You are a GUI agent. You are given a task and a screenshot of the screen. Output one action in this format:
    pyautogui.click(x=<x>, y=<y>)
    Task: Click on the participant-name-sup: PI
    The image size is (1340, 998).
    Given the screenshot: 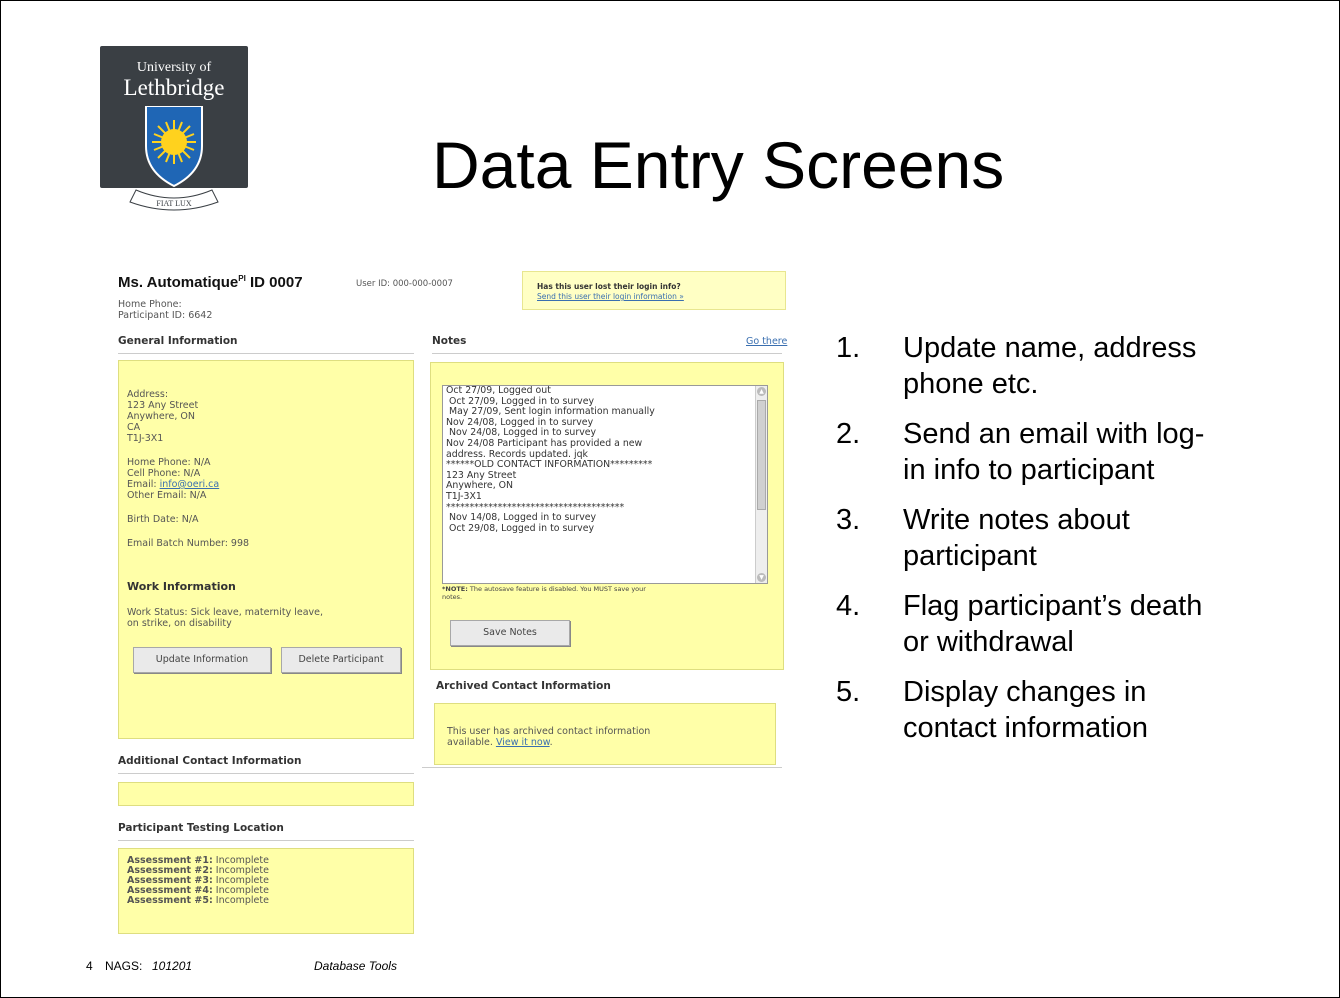 What is the action you would take?
    pyautogui.click(x=242, y=278)
    